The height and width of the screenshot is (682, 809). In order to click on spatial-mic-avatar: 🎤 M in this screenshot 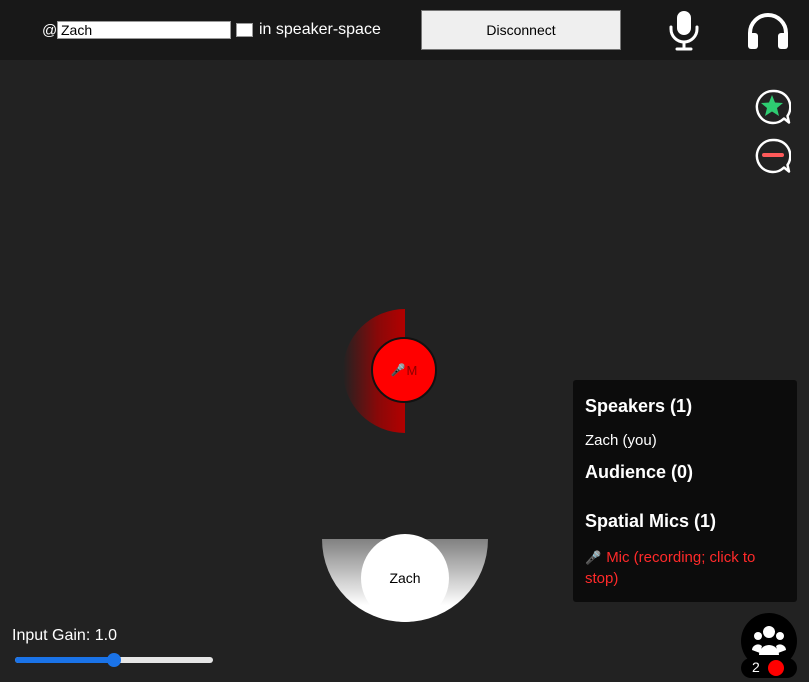, I will do `click(404, 370)`.